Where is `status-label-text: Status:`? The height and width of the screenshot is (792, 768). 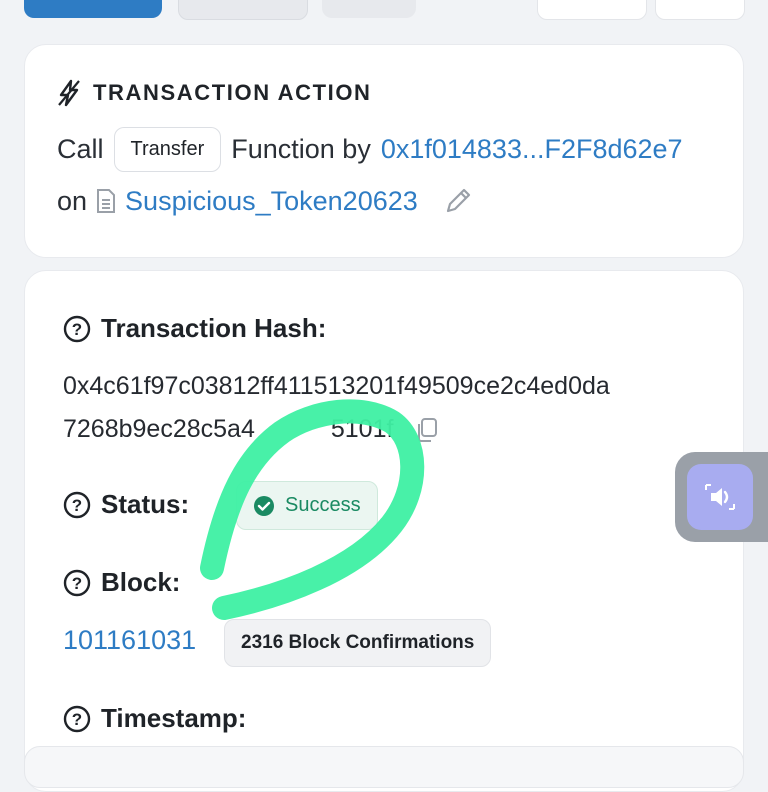
status-label-text: Status: is located at coordinates (145, 504).